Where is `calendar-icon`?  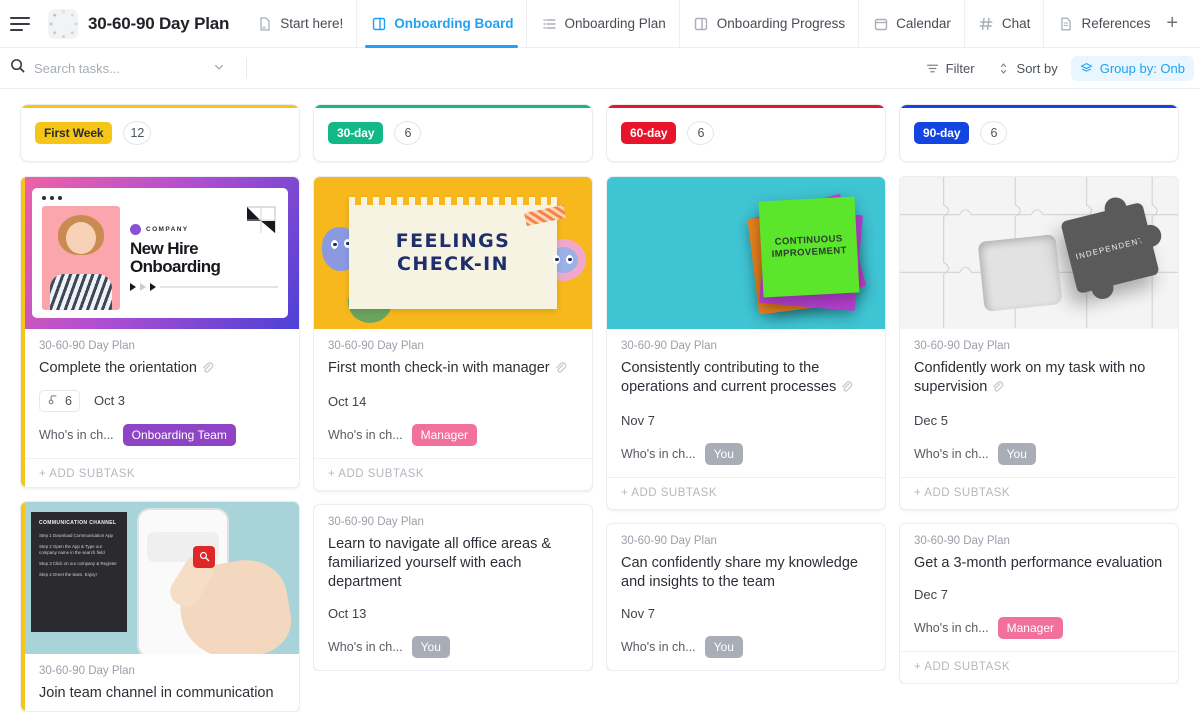
calendar-icon is located at coordinates (880, 23).